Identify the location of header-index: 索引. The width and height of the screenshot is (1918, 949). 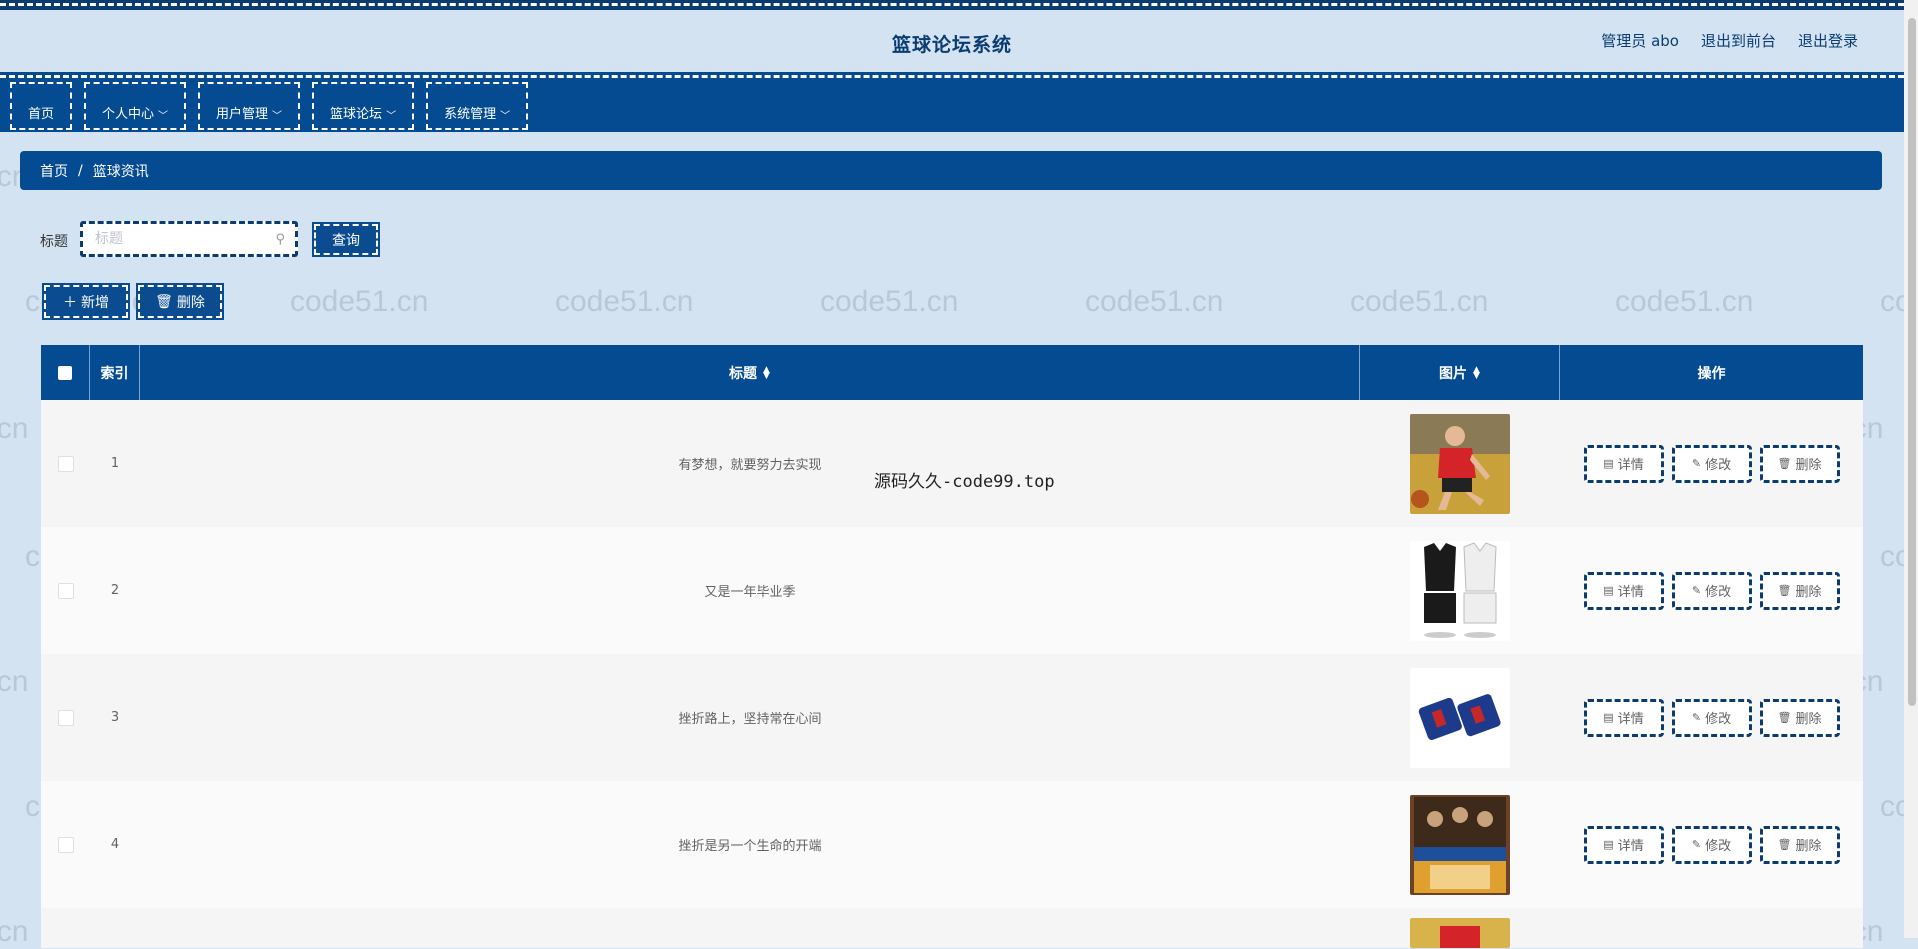
(115, 372).